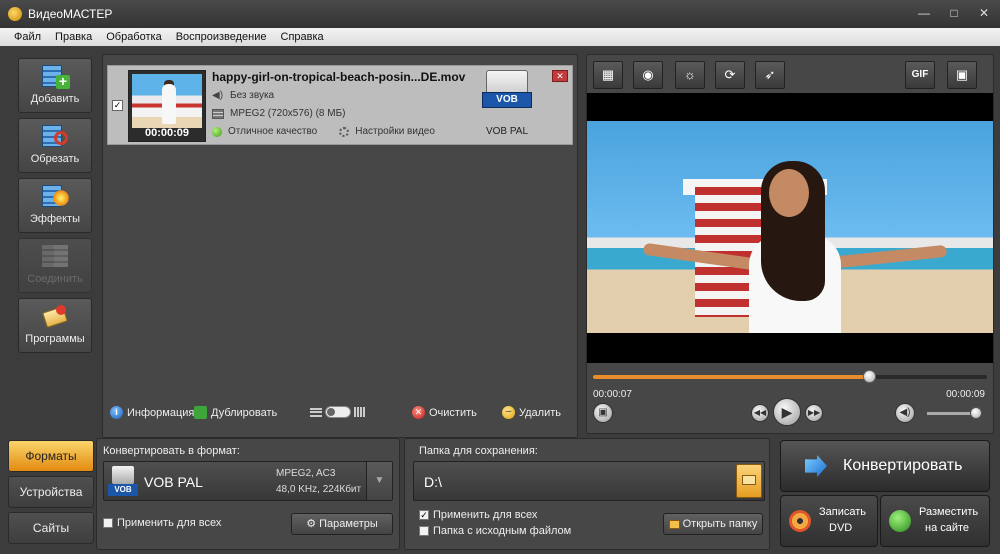 The width and height of the screenshot is (1000, 554). I want to click on snapshot-icon: ◉, so click(648, 74).